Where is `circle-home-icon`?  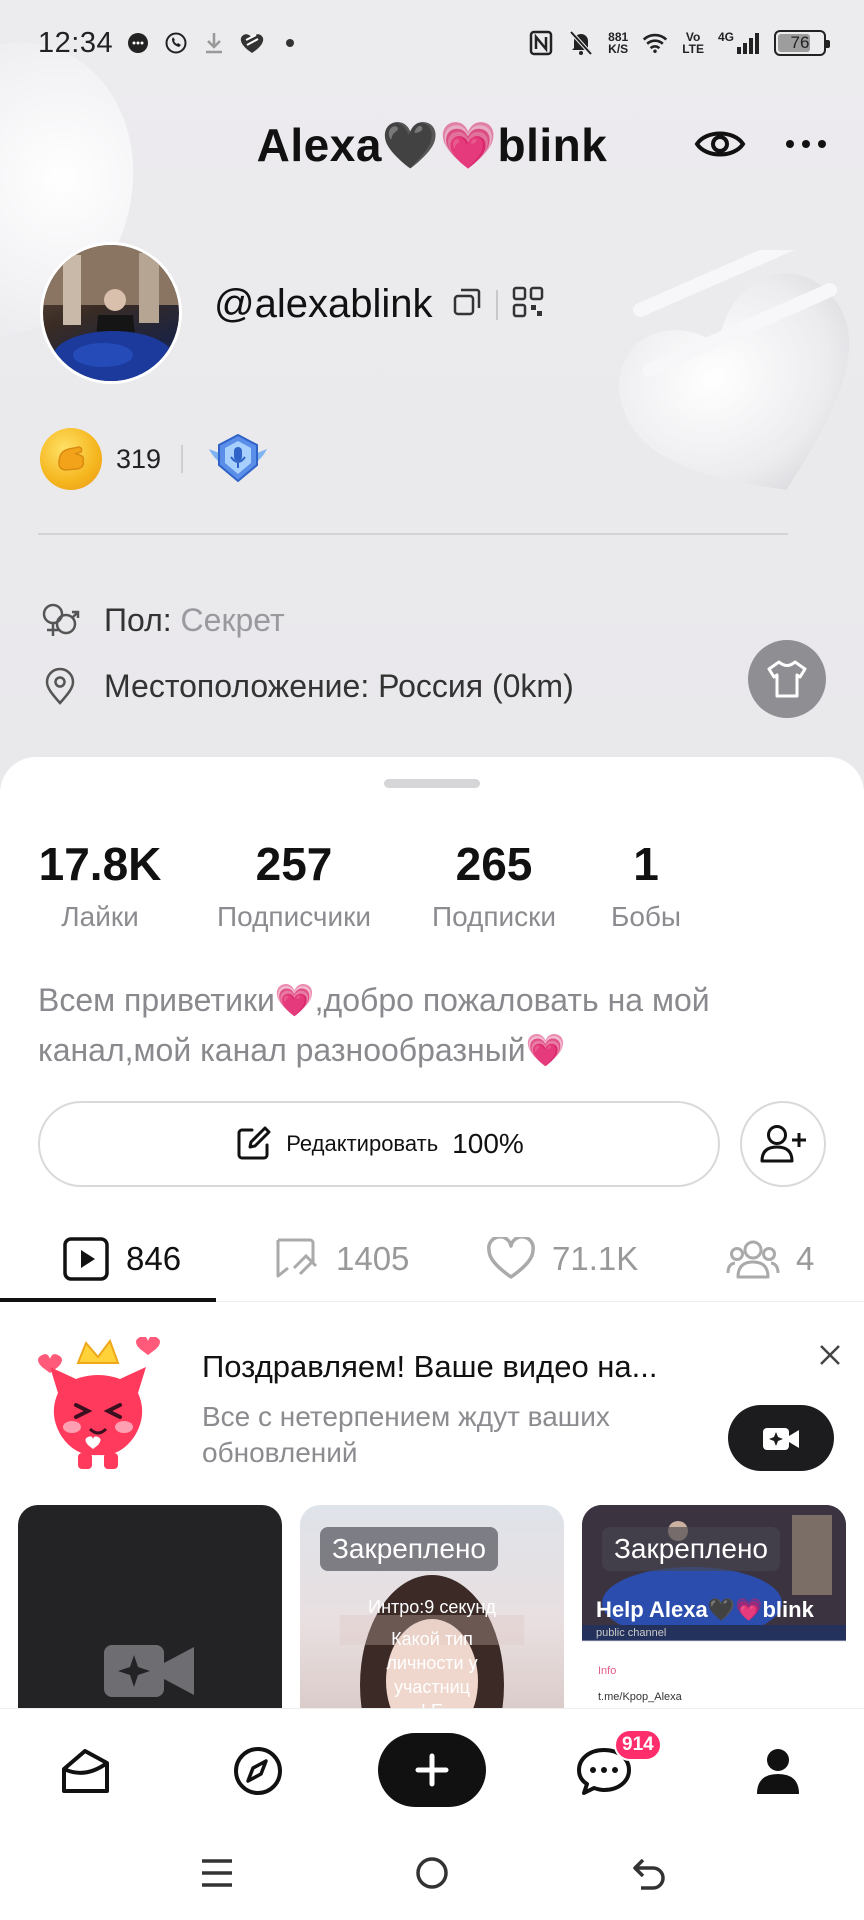
circle-home-icon is located at coordinates (432, 1873).